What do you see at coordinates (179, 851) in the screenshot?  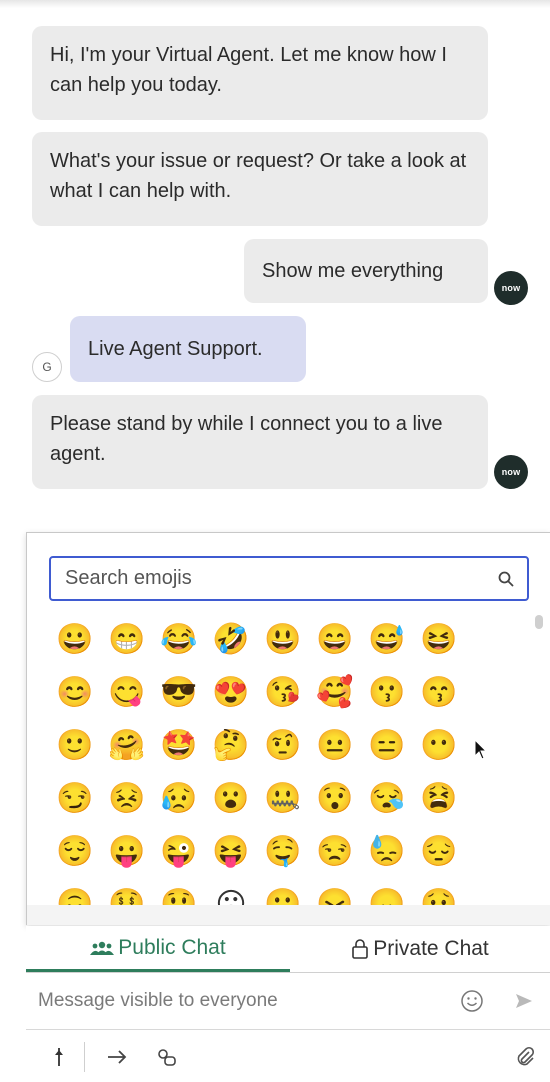 I see `emoji-item: 😜` at bounding box center [179, 851].